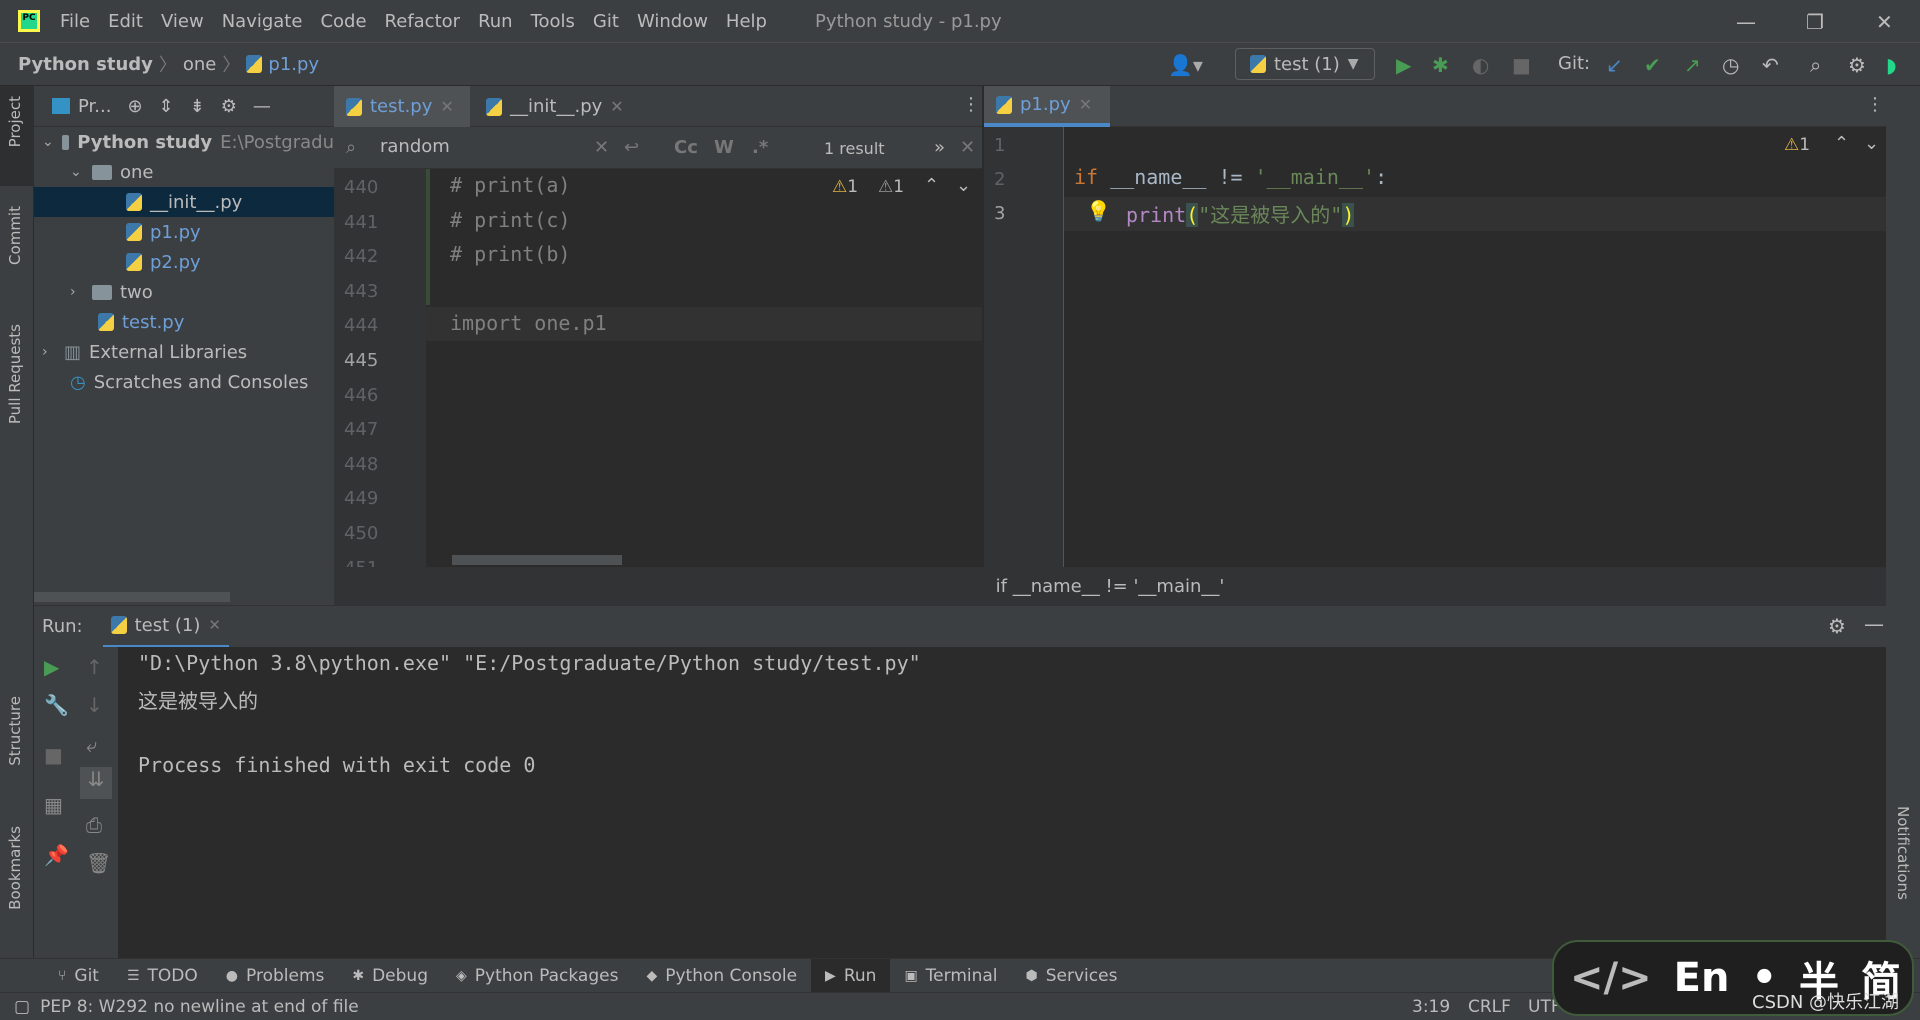 Image resolution: width=1920 pixels, height=1020 pixels. Describe the element at coordinates (672, 21) in the screenshot. I see `menu-window: Window` at that location.